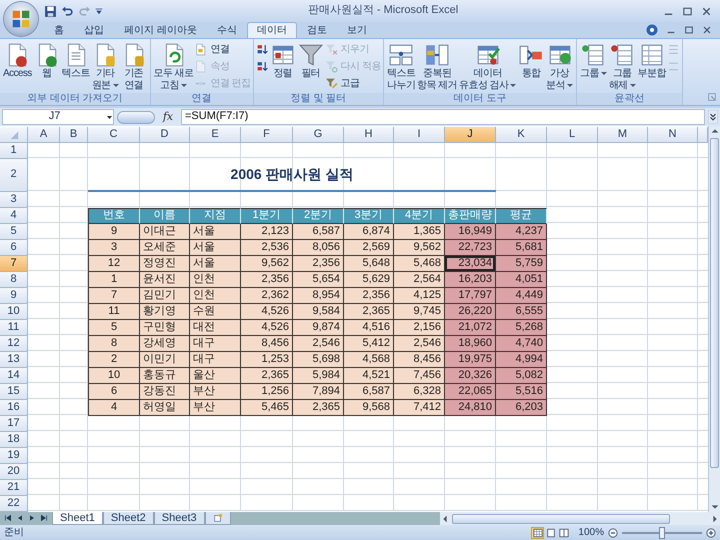 Image resolution: width=720 pixels, height=540 pixels. Describe the element at coordinates (14, 344) in the screenshot. I see `row-header: 12` at that location.